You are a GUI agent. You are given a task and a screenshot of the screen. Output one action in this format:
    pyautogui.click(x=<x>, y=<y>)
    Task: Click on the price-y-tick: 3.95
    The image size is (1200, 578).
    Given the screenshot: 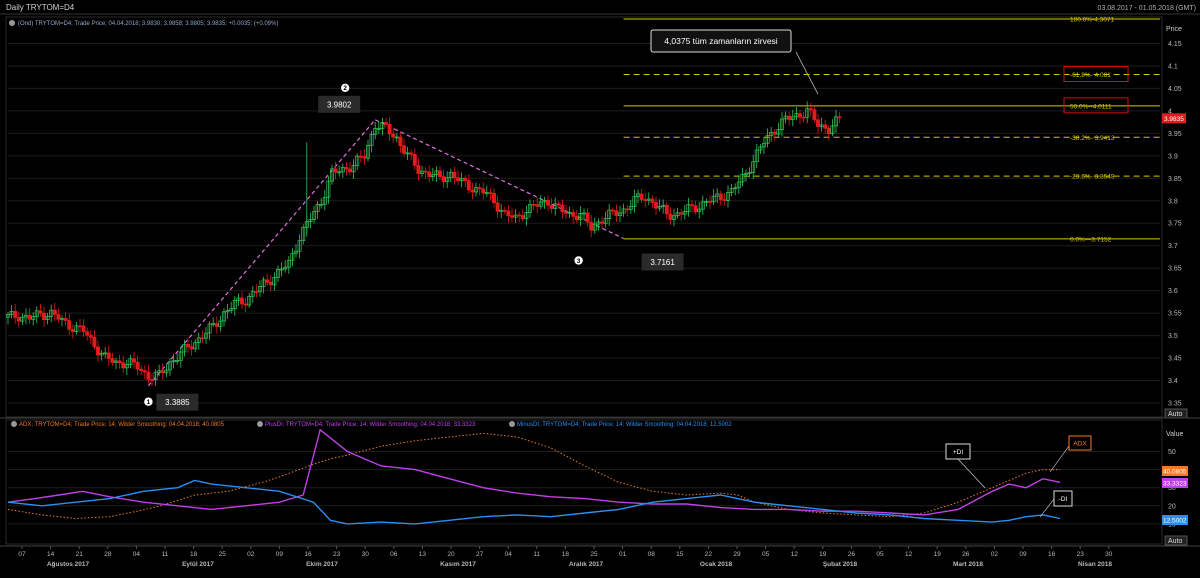 What is the action you would take?
    pyautogui.click(x=1175, y=134)
    